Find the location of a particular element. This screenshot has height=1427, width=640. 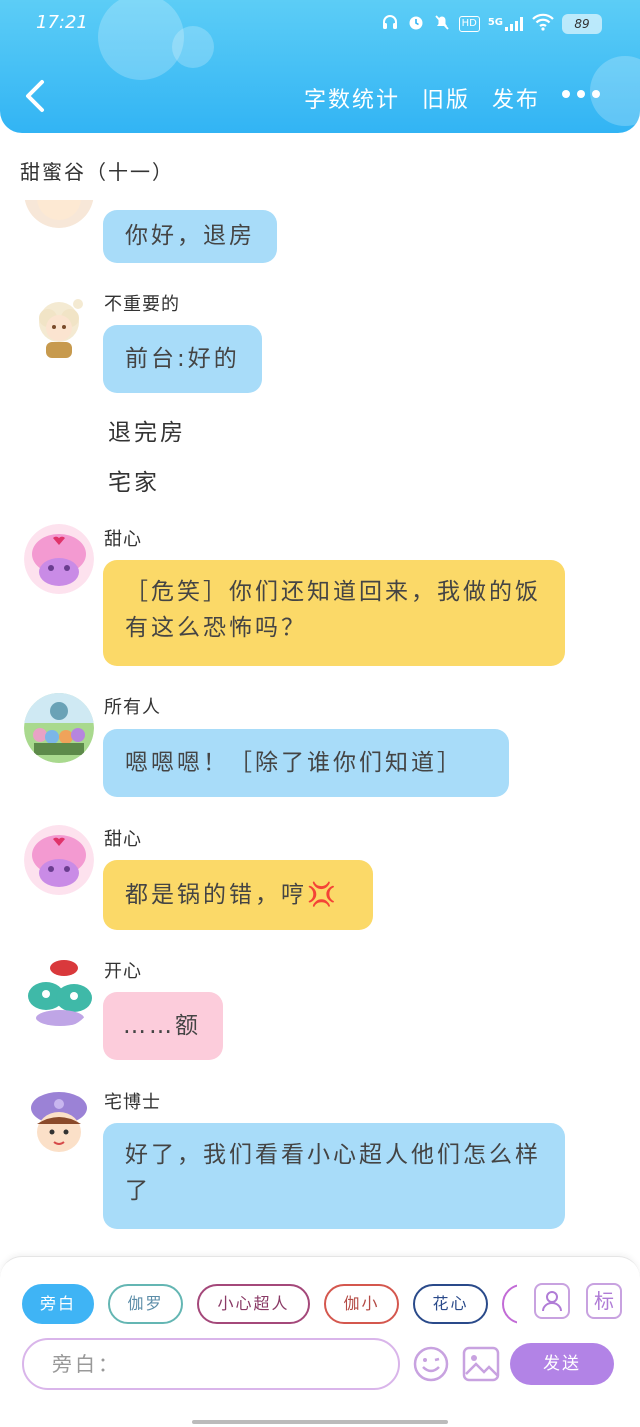

chip-role: 花心 is located at coordinates (450, 1304).